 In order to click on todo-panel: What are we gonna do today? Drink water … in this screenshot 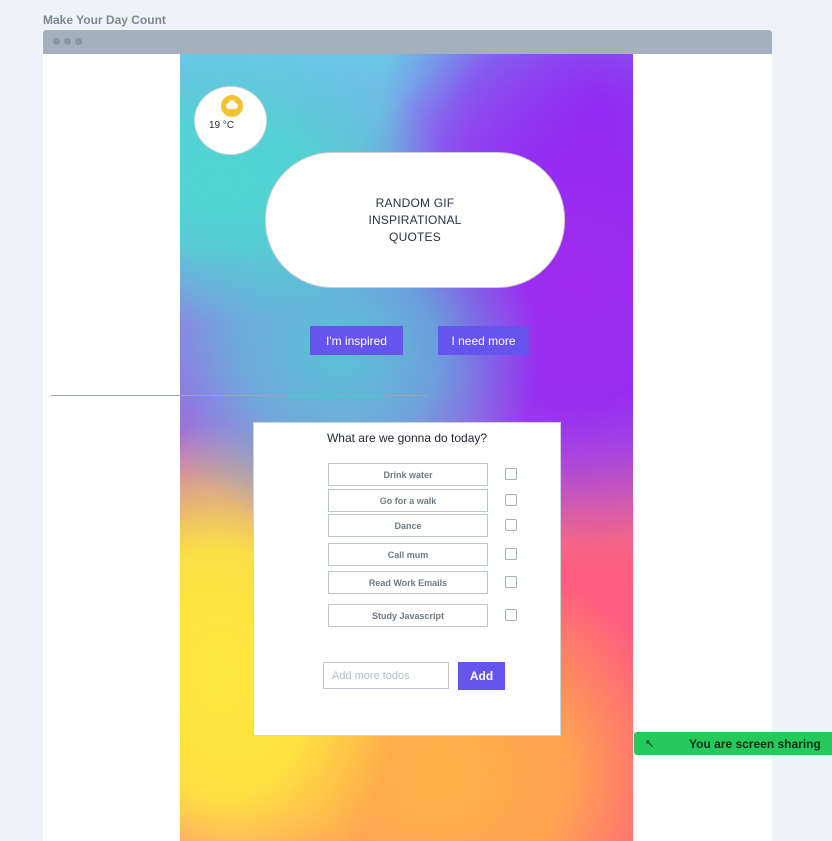, I will do `click(407, 579)`.